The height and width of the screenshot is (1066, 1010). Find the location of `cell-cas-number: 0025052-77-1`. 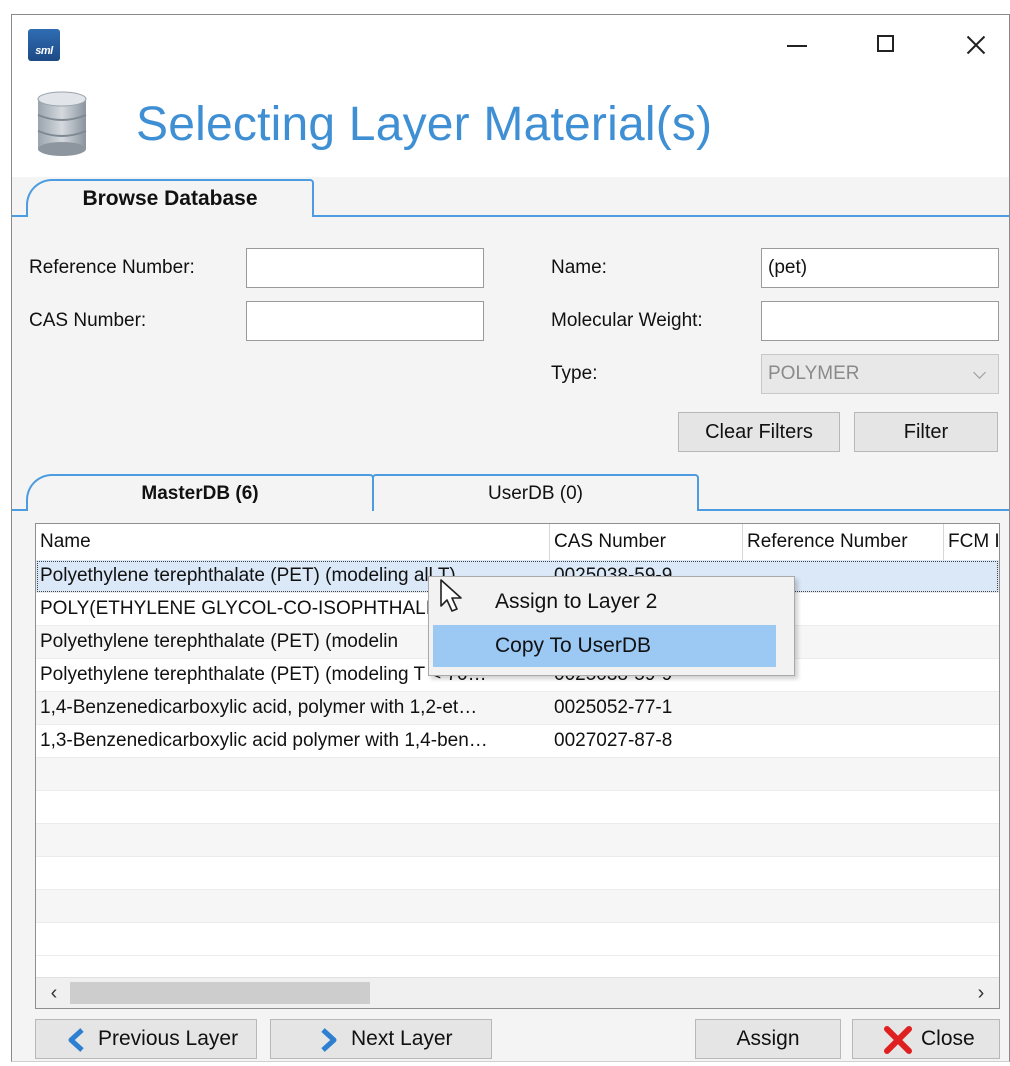

cell-cas-number: 0025052-77-1 is located at coordinates (613, 707).